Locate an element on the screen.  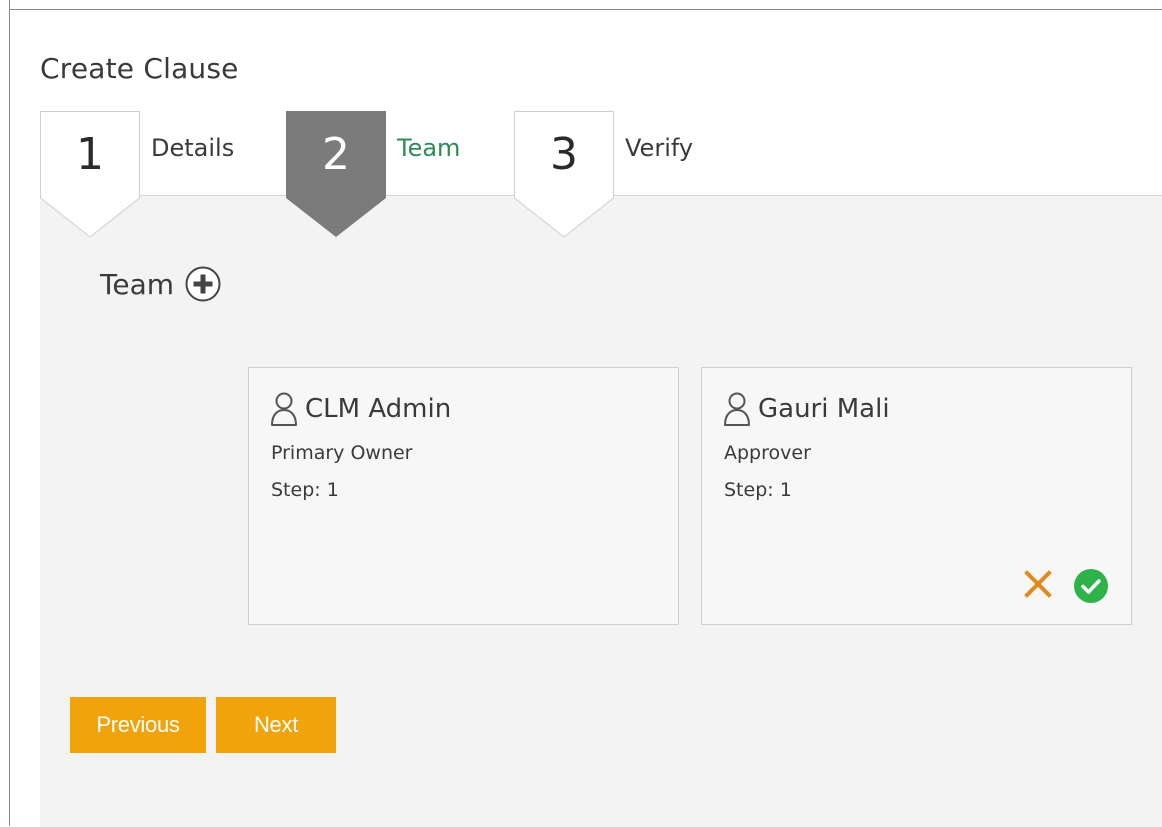
team-heading: Team is located at coordinates (137, 284).